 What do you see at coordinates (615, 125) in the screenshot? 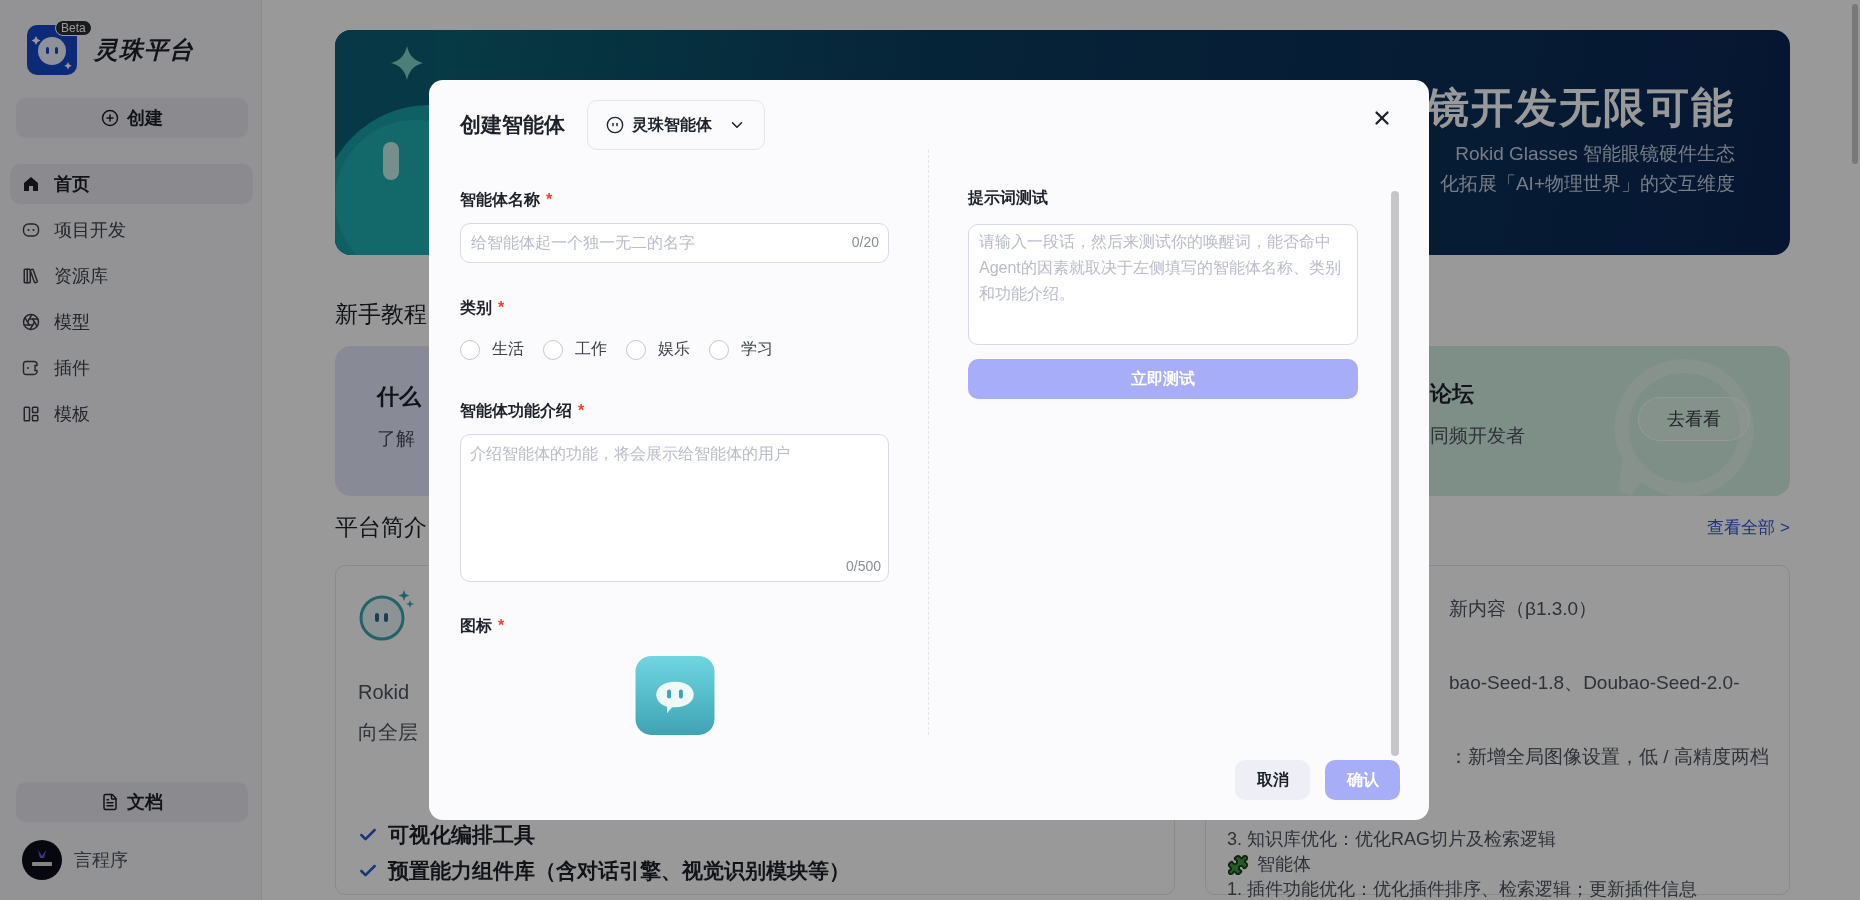
I see `face-icon` at bounding box center [615, 125].